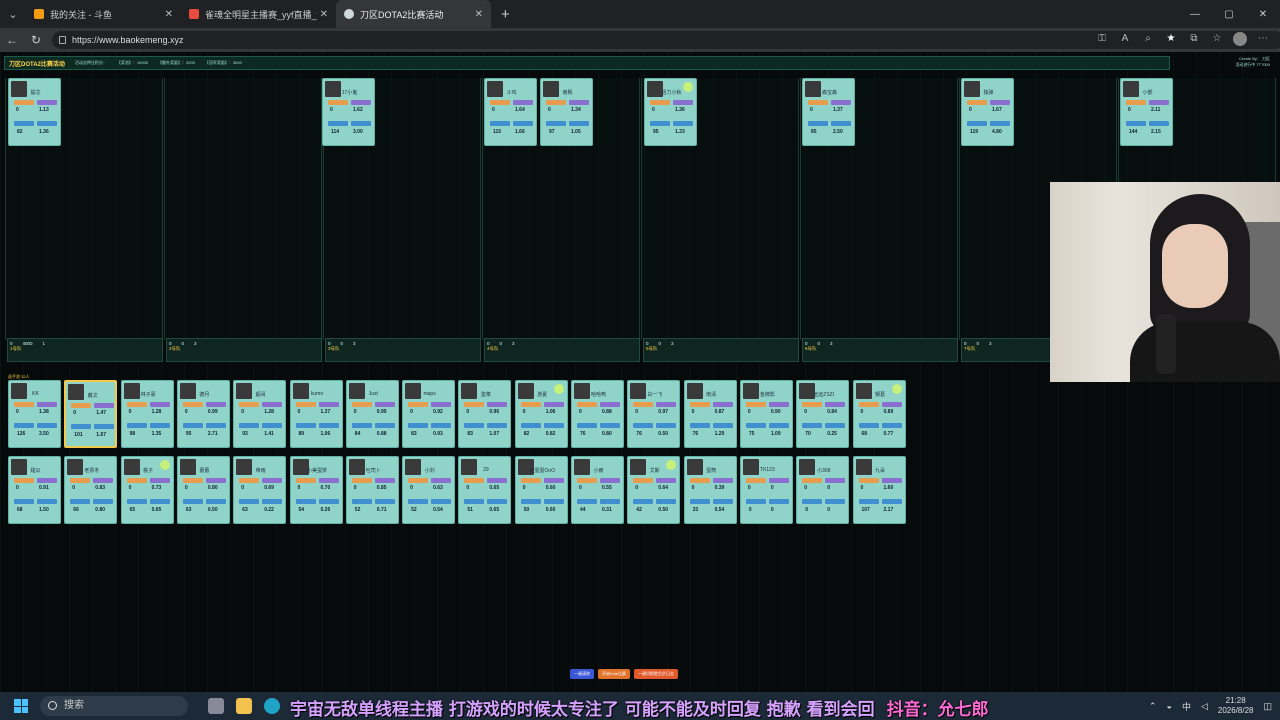  Describe the element at coordinates (316, 414) in the screenshot. I see `player-card: kumo 0 1.37 89 1.06` at that location.